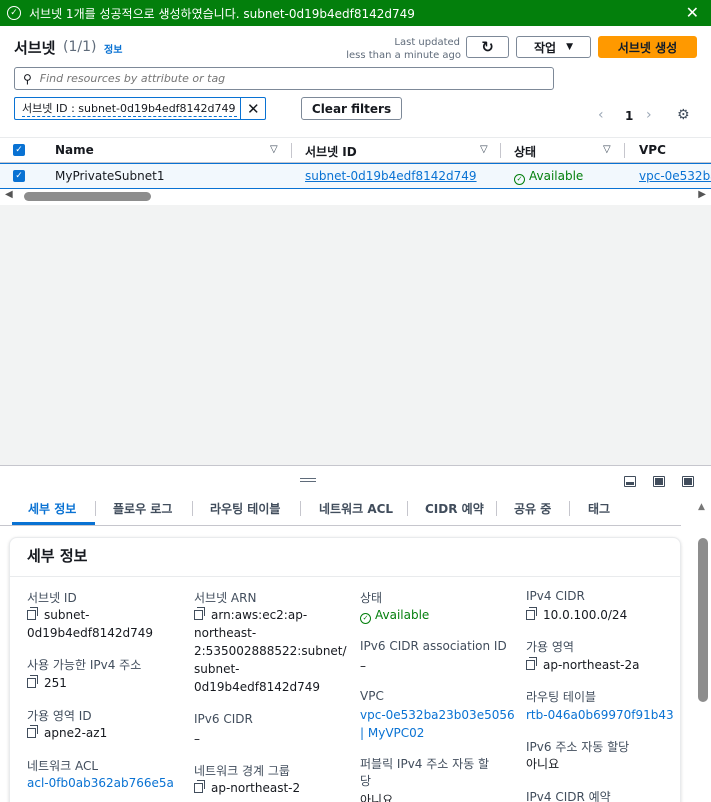 This screenshot has width=711, height=802. I want to click on ipv4-cidr-value: 10.0.100.0/24, so click(576, 615).